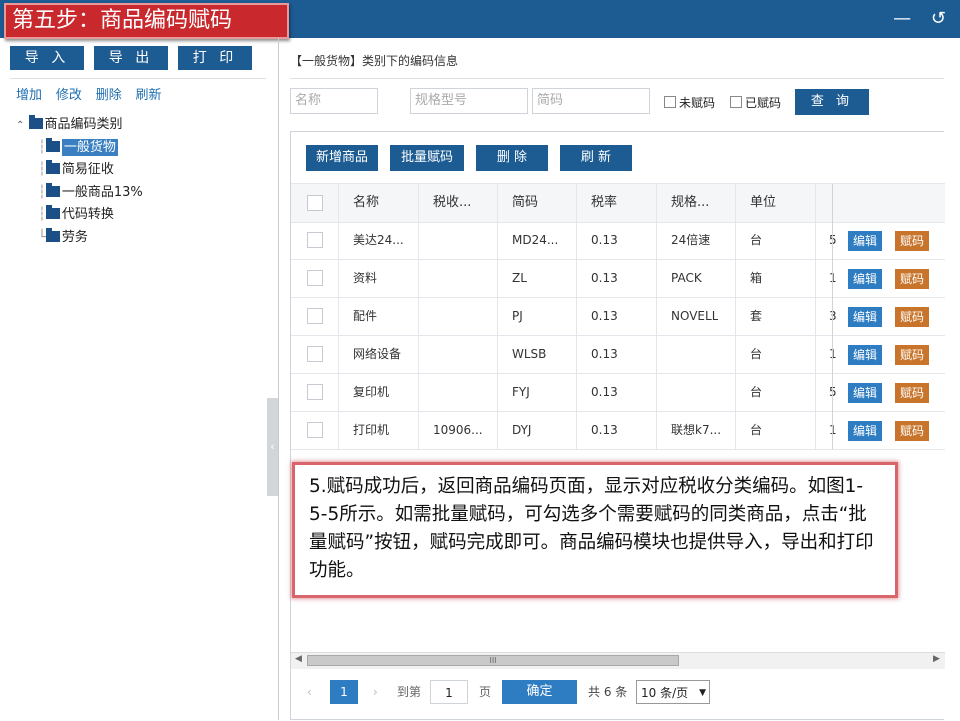 The width and height of the screenshot is (960, 721). I want to click on delete-link: 删除, so click(109, 95).